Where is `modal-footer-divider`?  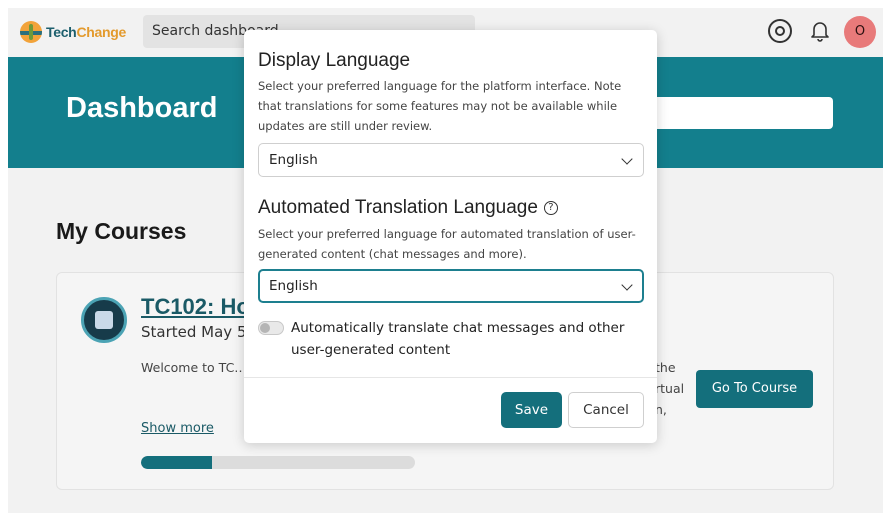
modal-footer-divider is located at coordinates (450, 377).